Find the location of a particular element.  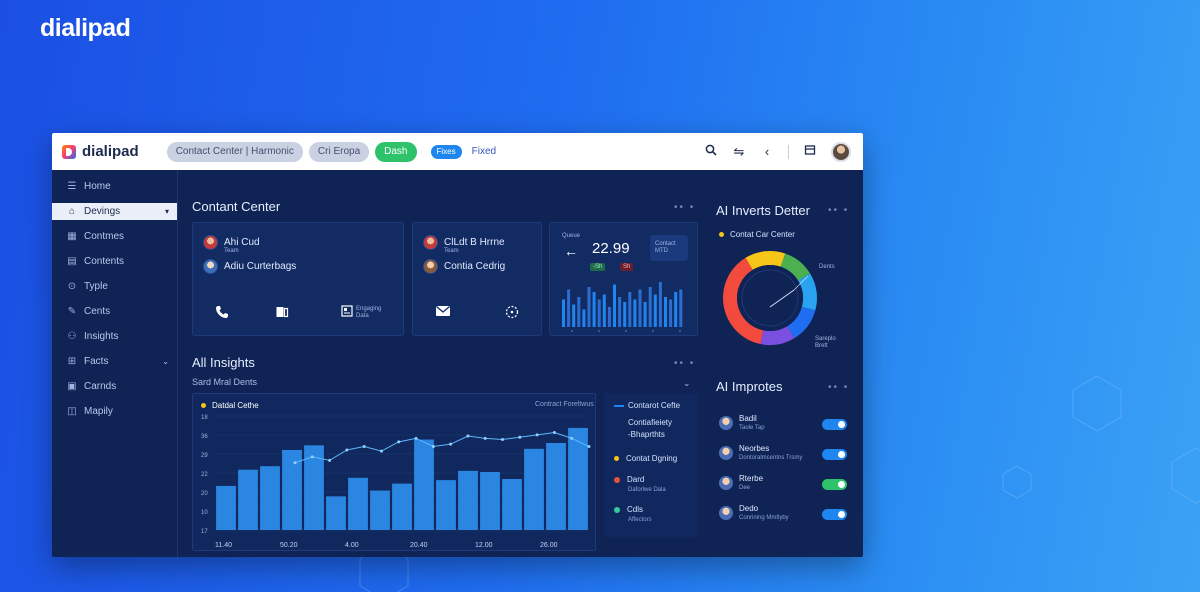

improte-item: Dedo Conrining Mmtlyby is located at coordinates (754, 512).